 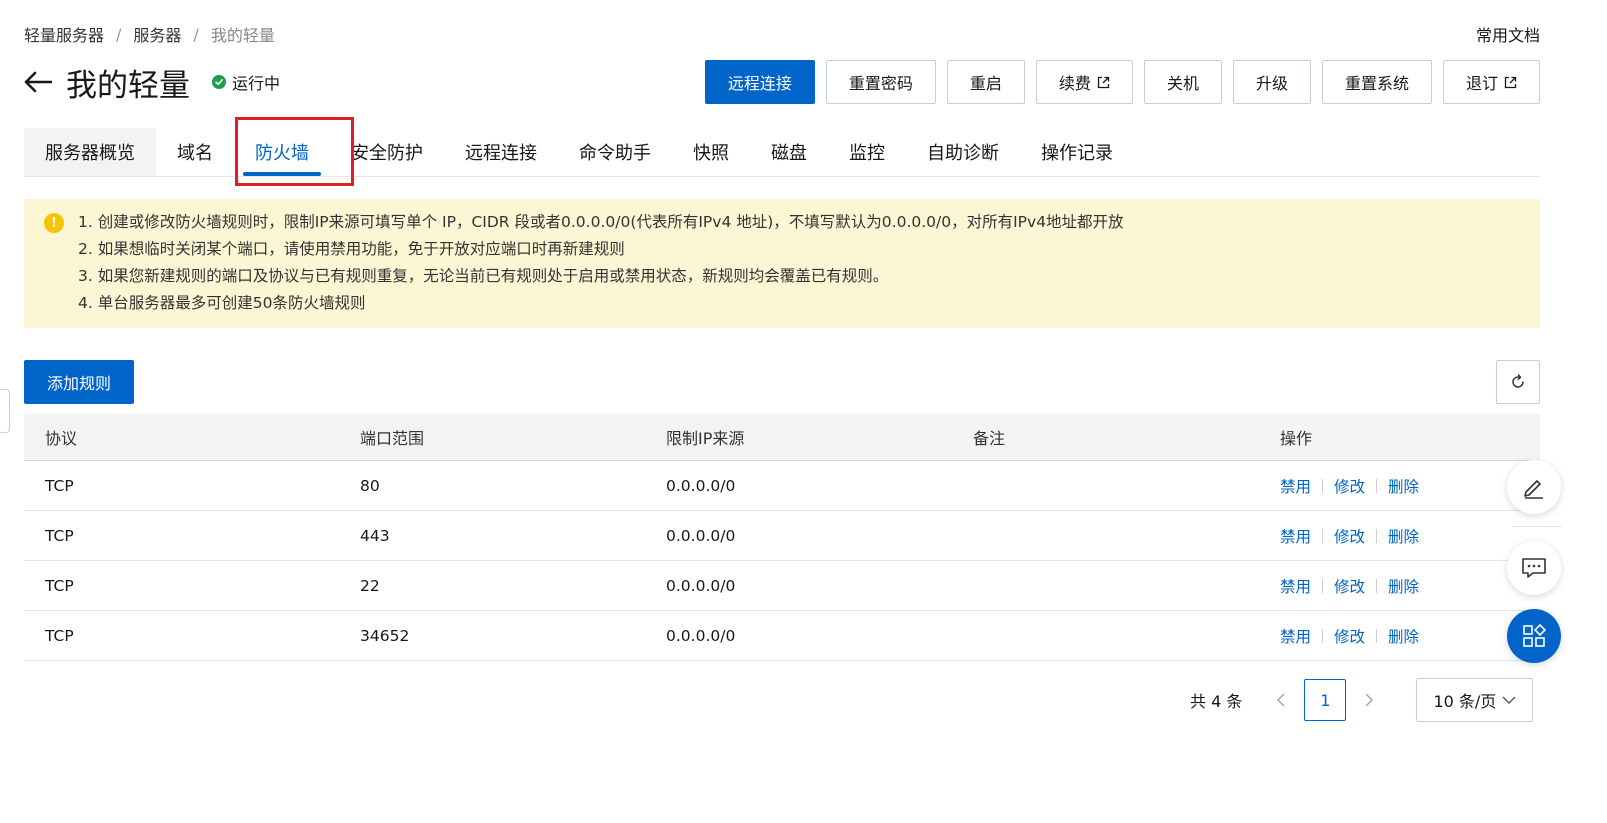 What do you see at coordinates (880, 82) in the screenshot?
I see `reset-password-button: 重置密码` at bounding box center [880, 82].